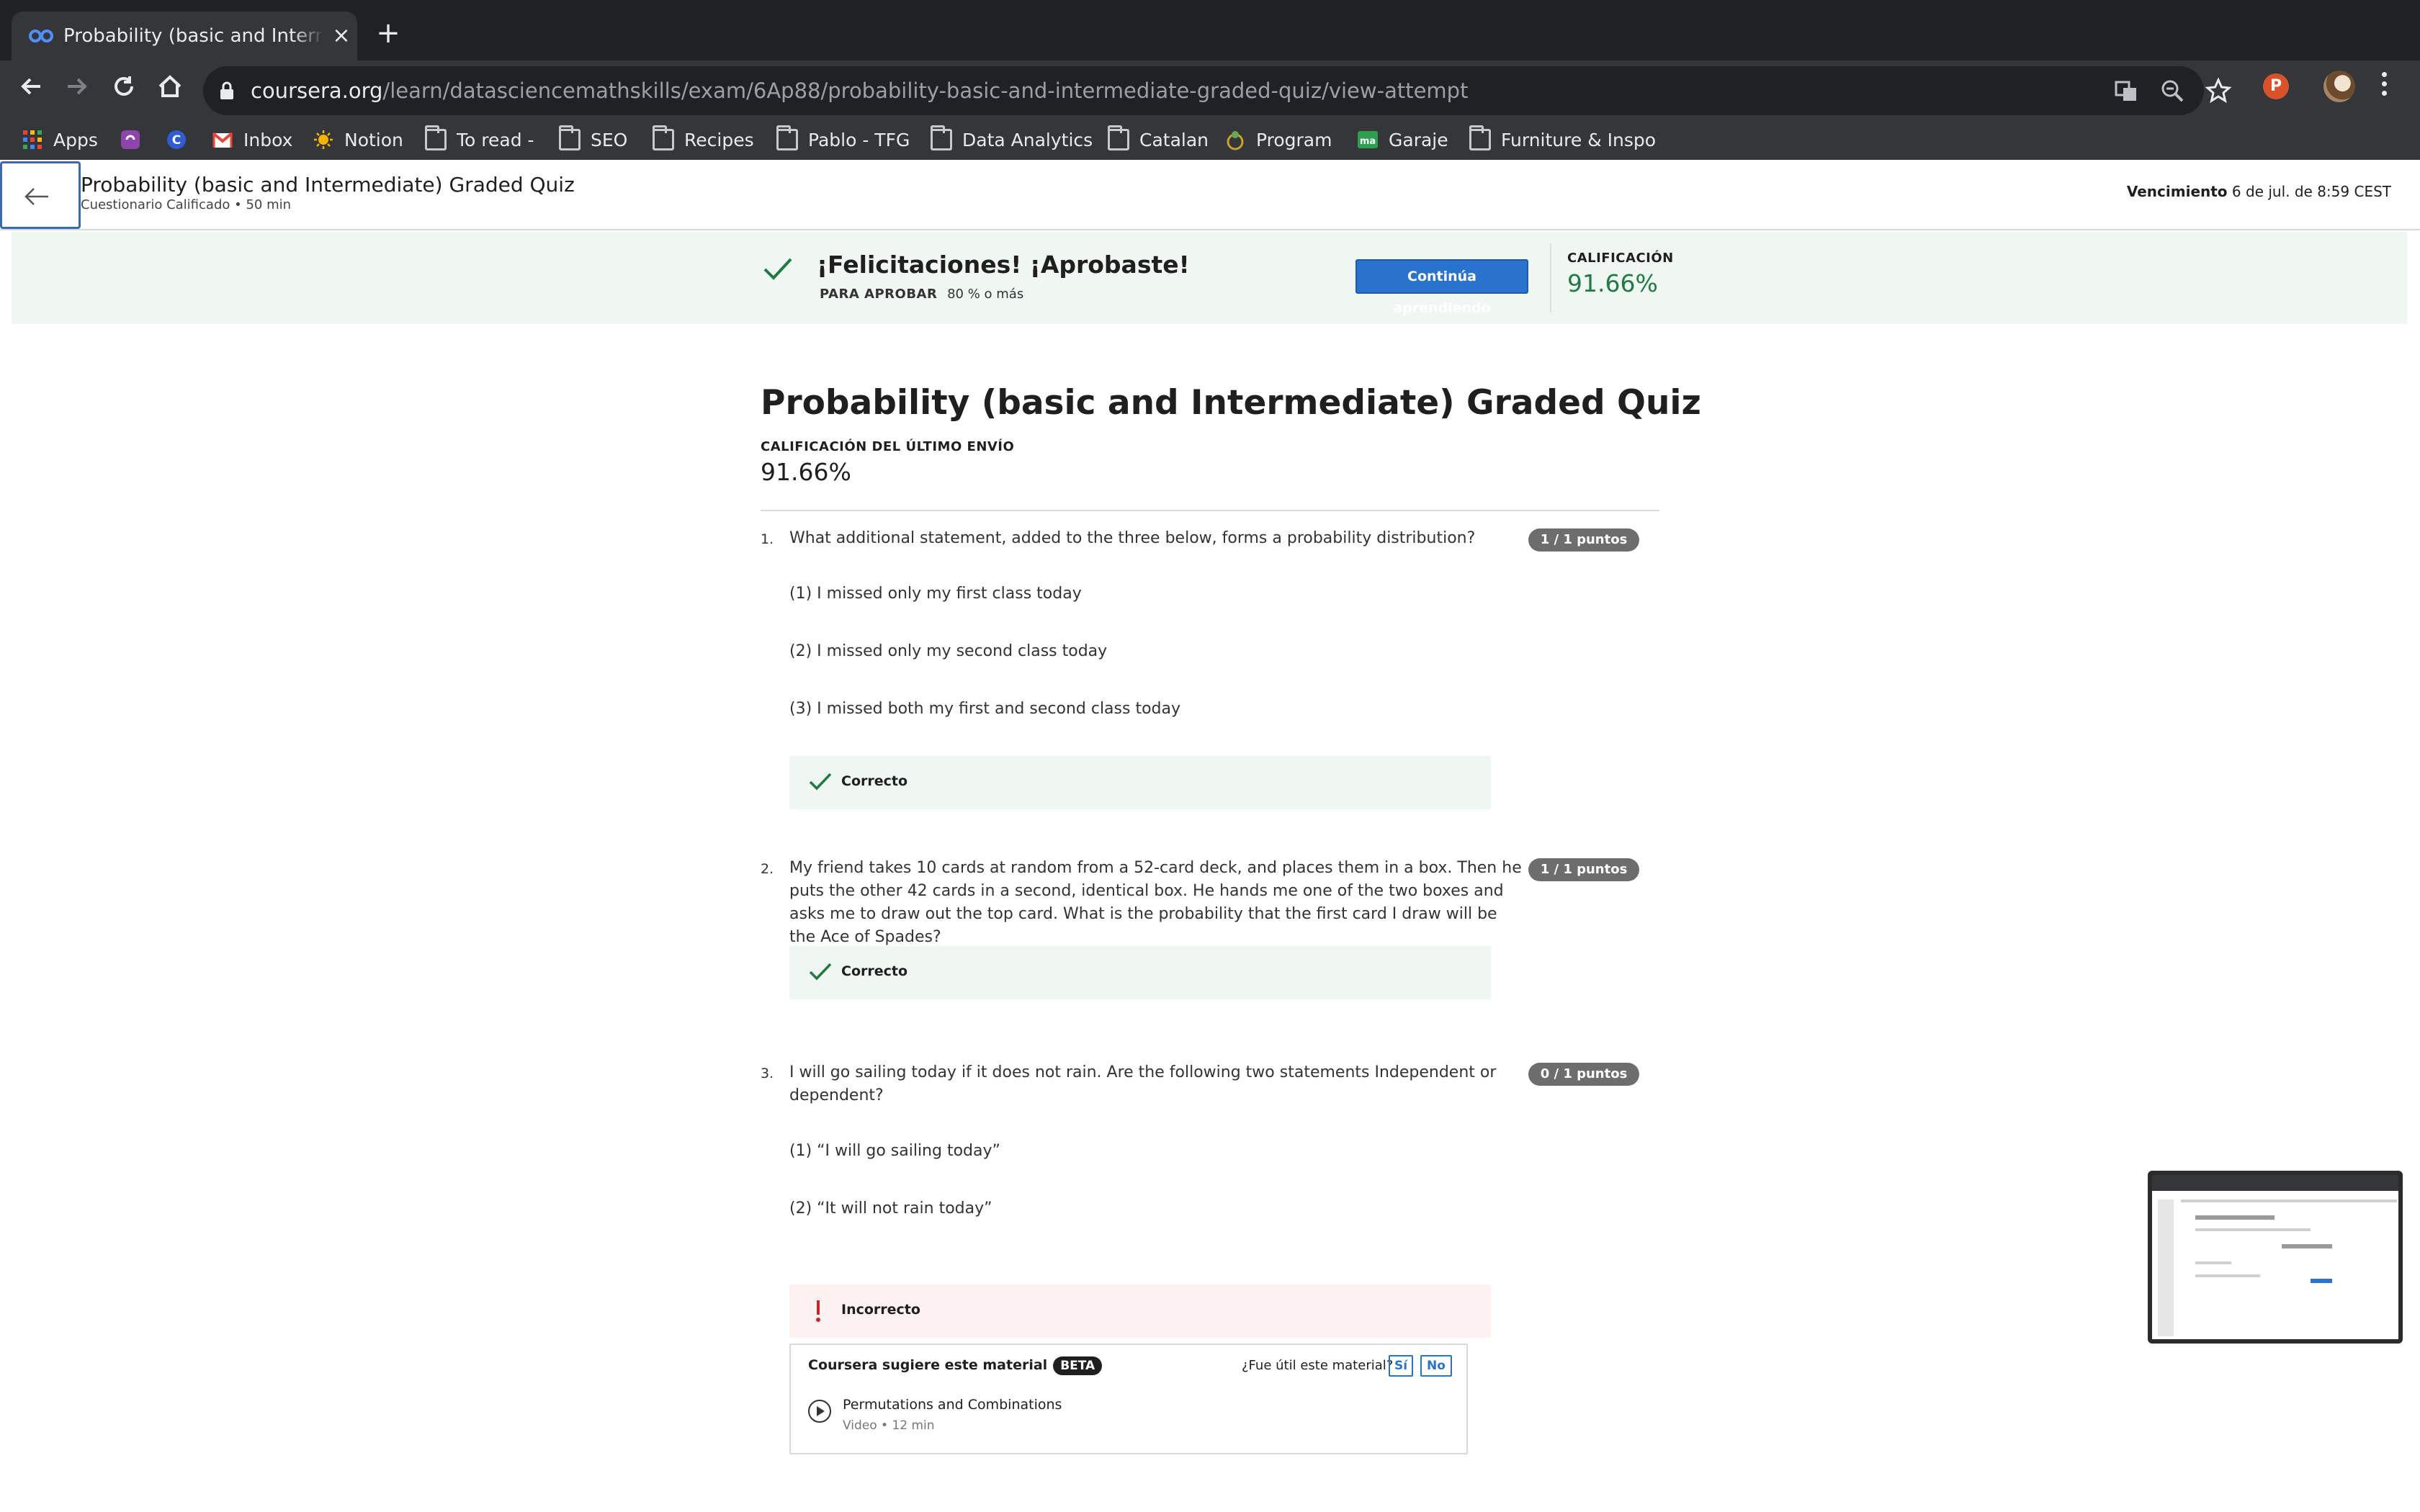 The height and width of the screenshot is (1512, 2420). Describe the element at coordinates (60, 140) in the screenshot. I see `bookmark-apps: Apps` at that location.